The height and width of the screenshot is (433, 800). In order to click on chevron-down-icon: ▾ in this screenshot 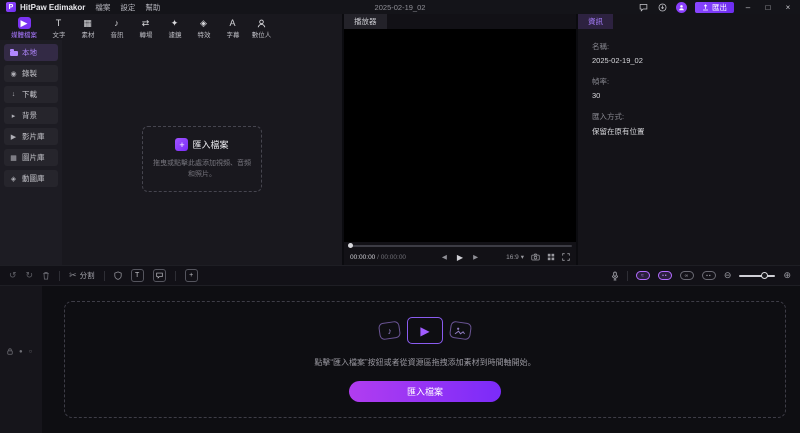, I will do `click(522, 257)`.